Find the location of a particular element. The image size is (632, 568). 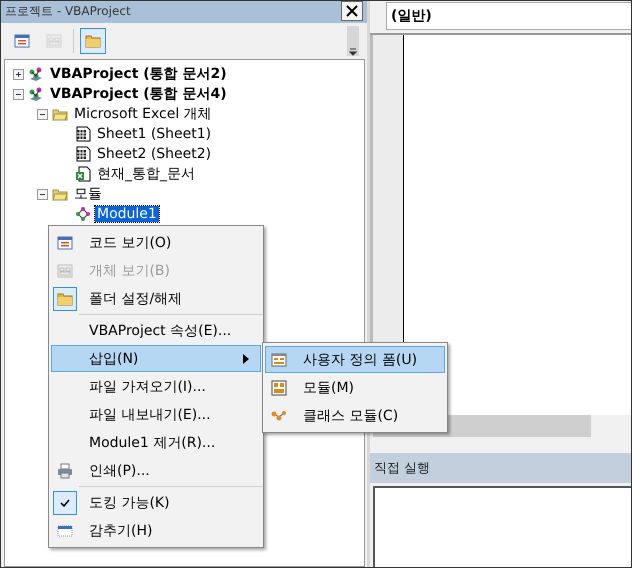

tree-item: 현재_통합_문서 is located at coordinates (146, 174).